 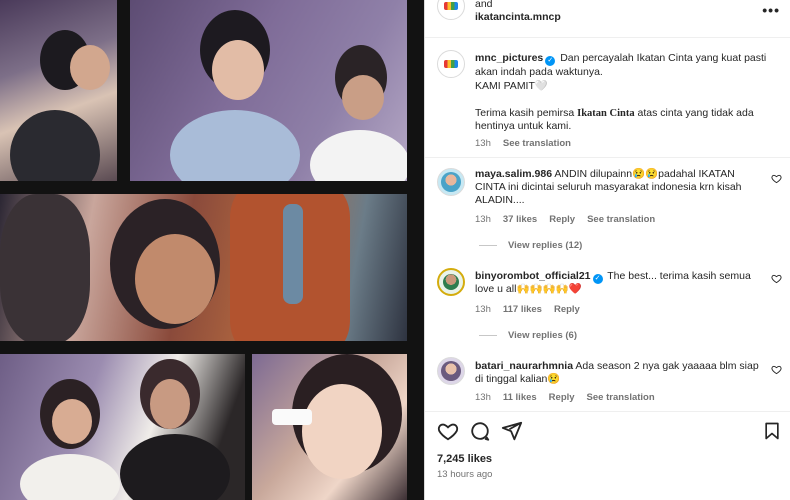 I want to click on photo-woman-tissue, so click(x=329, y=427).